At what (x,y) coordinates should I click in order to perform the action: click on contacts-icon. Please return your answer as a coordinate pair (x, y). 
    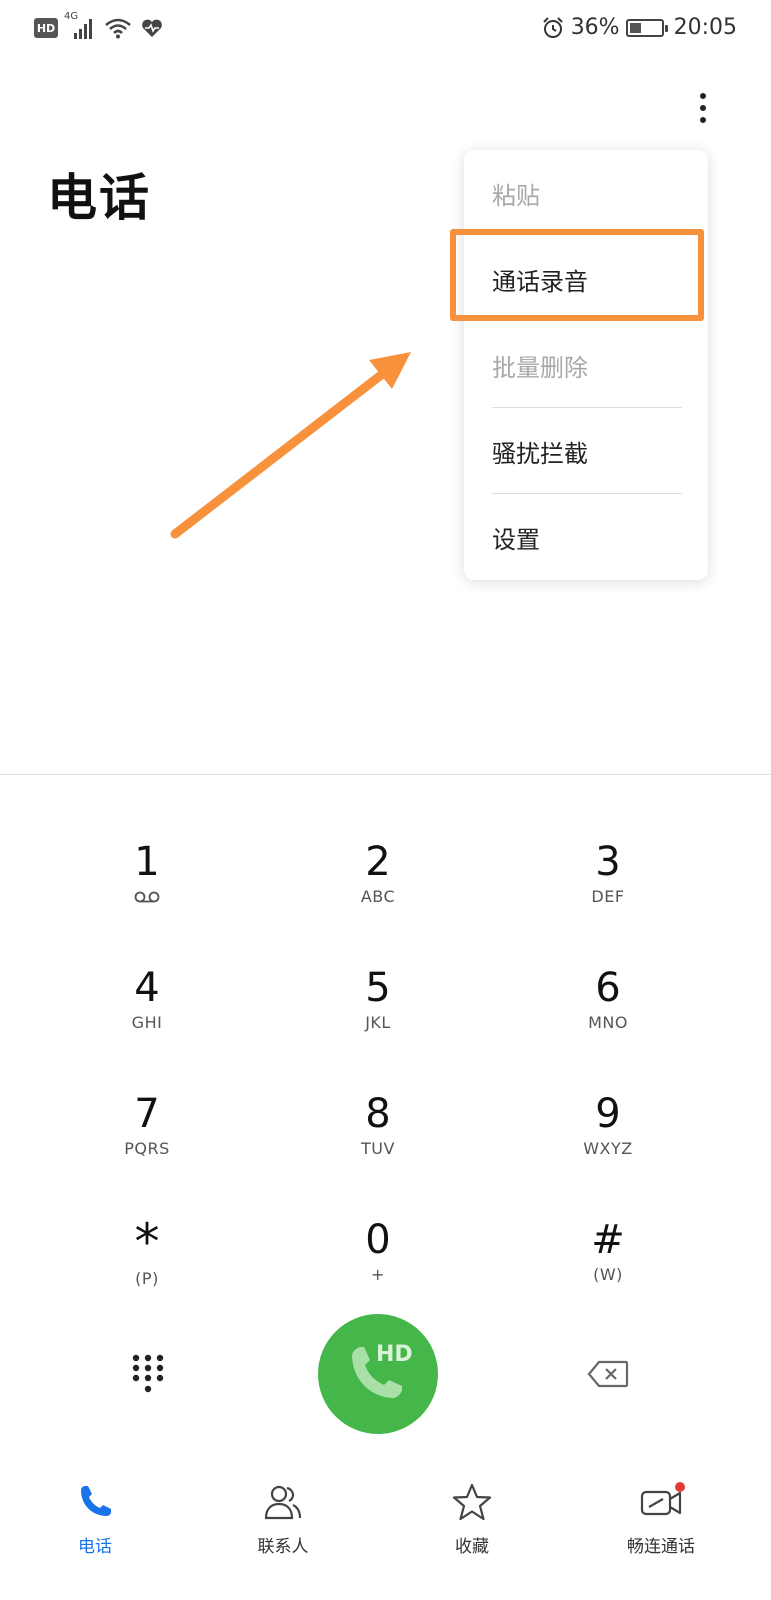
    Looking at the image, I should click on (283, 1502).